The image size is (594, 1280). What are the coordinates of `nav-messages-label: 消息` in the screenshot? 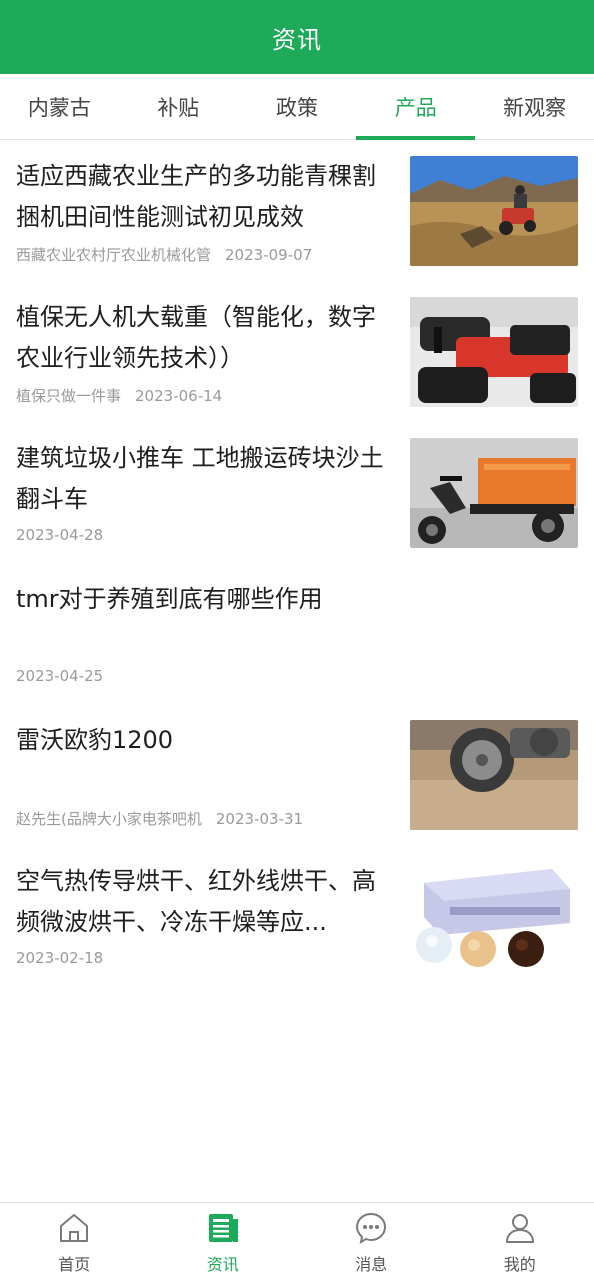 It's located at (371, 1264).